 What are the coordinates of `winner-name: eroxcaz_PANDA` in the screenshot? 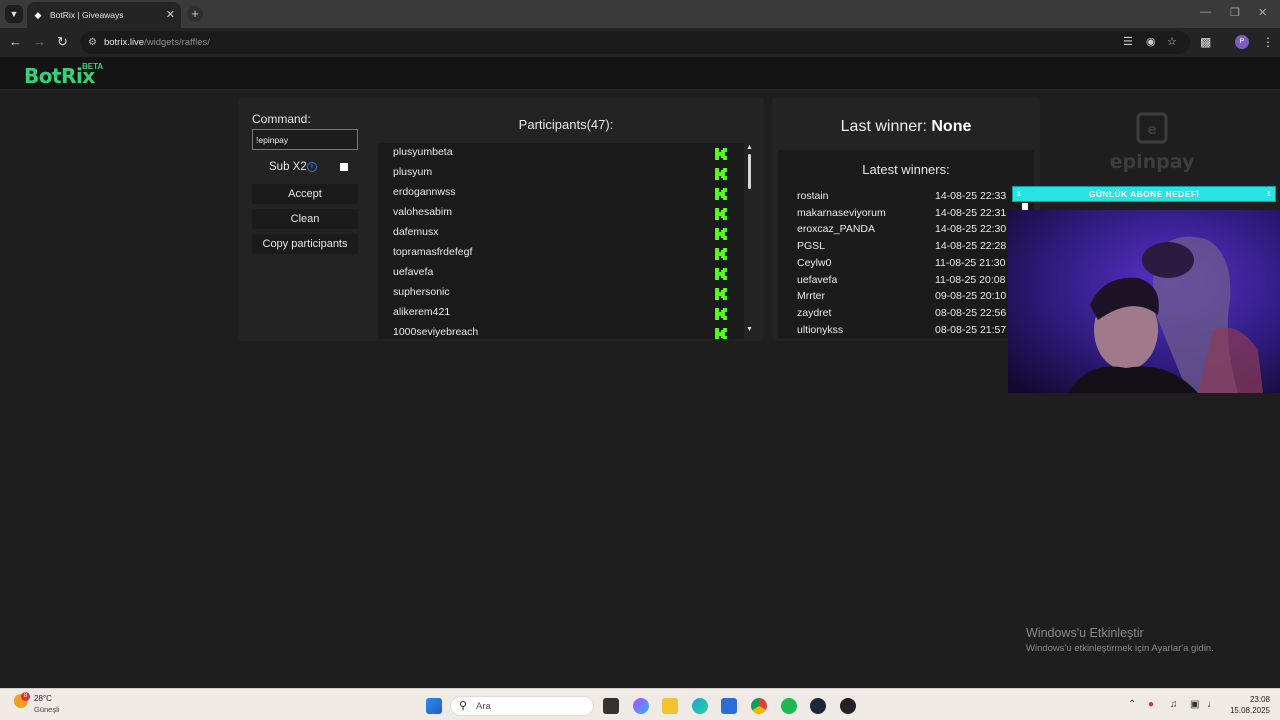 It's located at (836, 229).